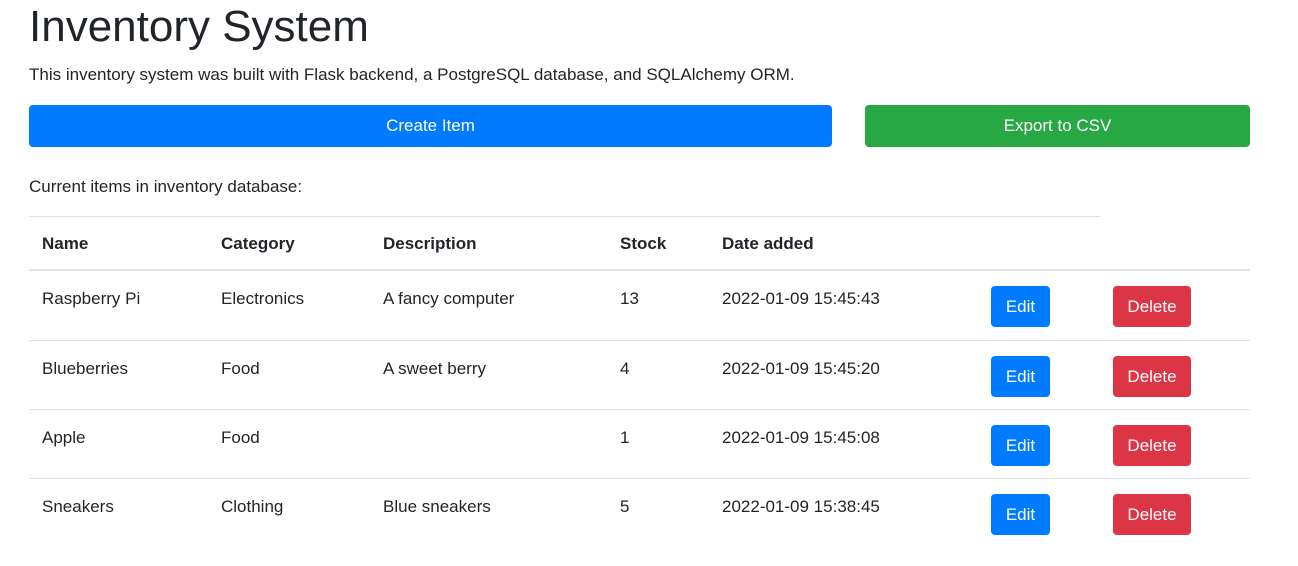 The image size is (1298, 566). What do you see at coordinates (258, 243) in the screenshot?
I see `column-header-category: Category` at bounding box center [258, 243].